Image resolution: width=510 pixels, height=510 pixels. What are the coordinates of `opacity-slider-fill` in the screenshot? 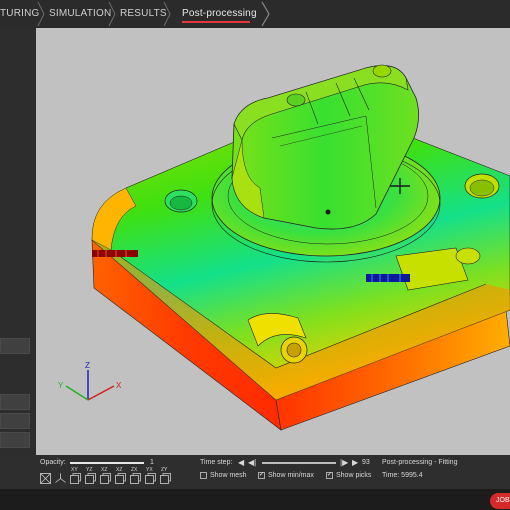 It's located at (107, 463).